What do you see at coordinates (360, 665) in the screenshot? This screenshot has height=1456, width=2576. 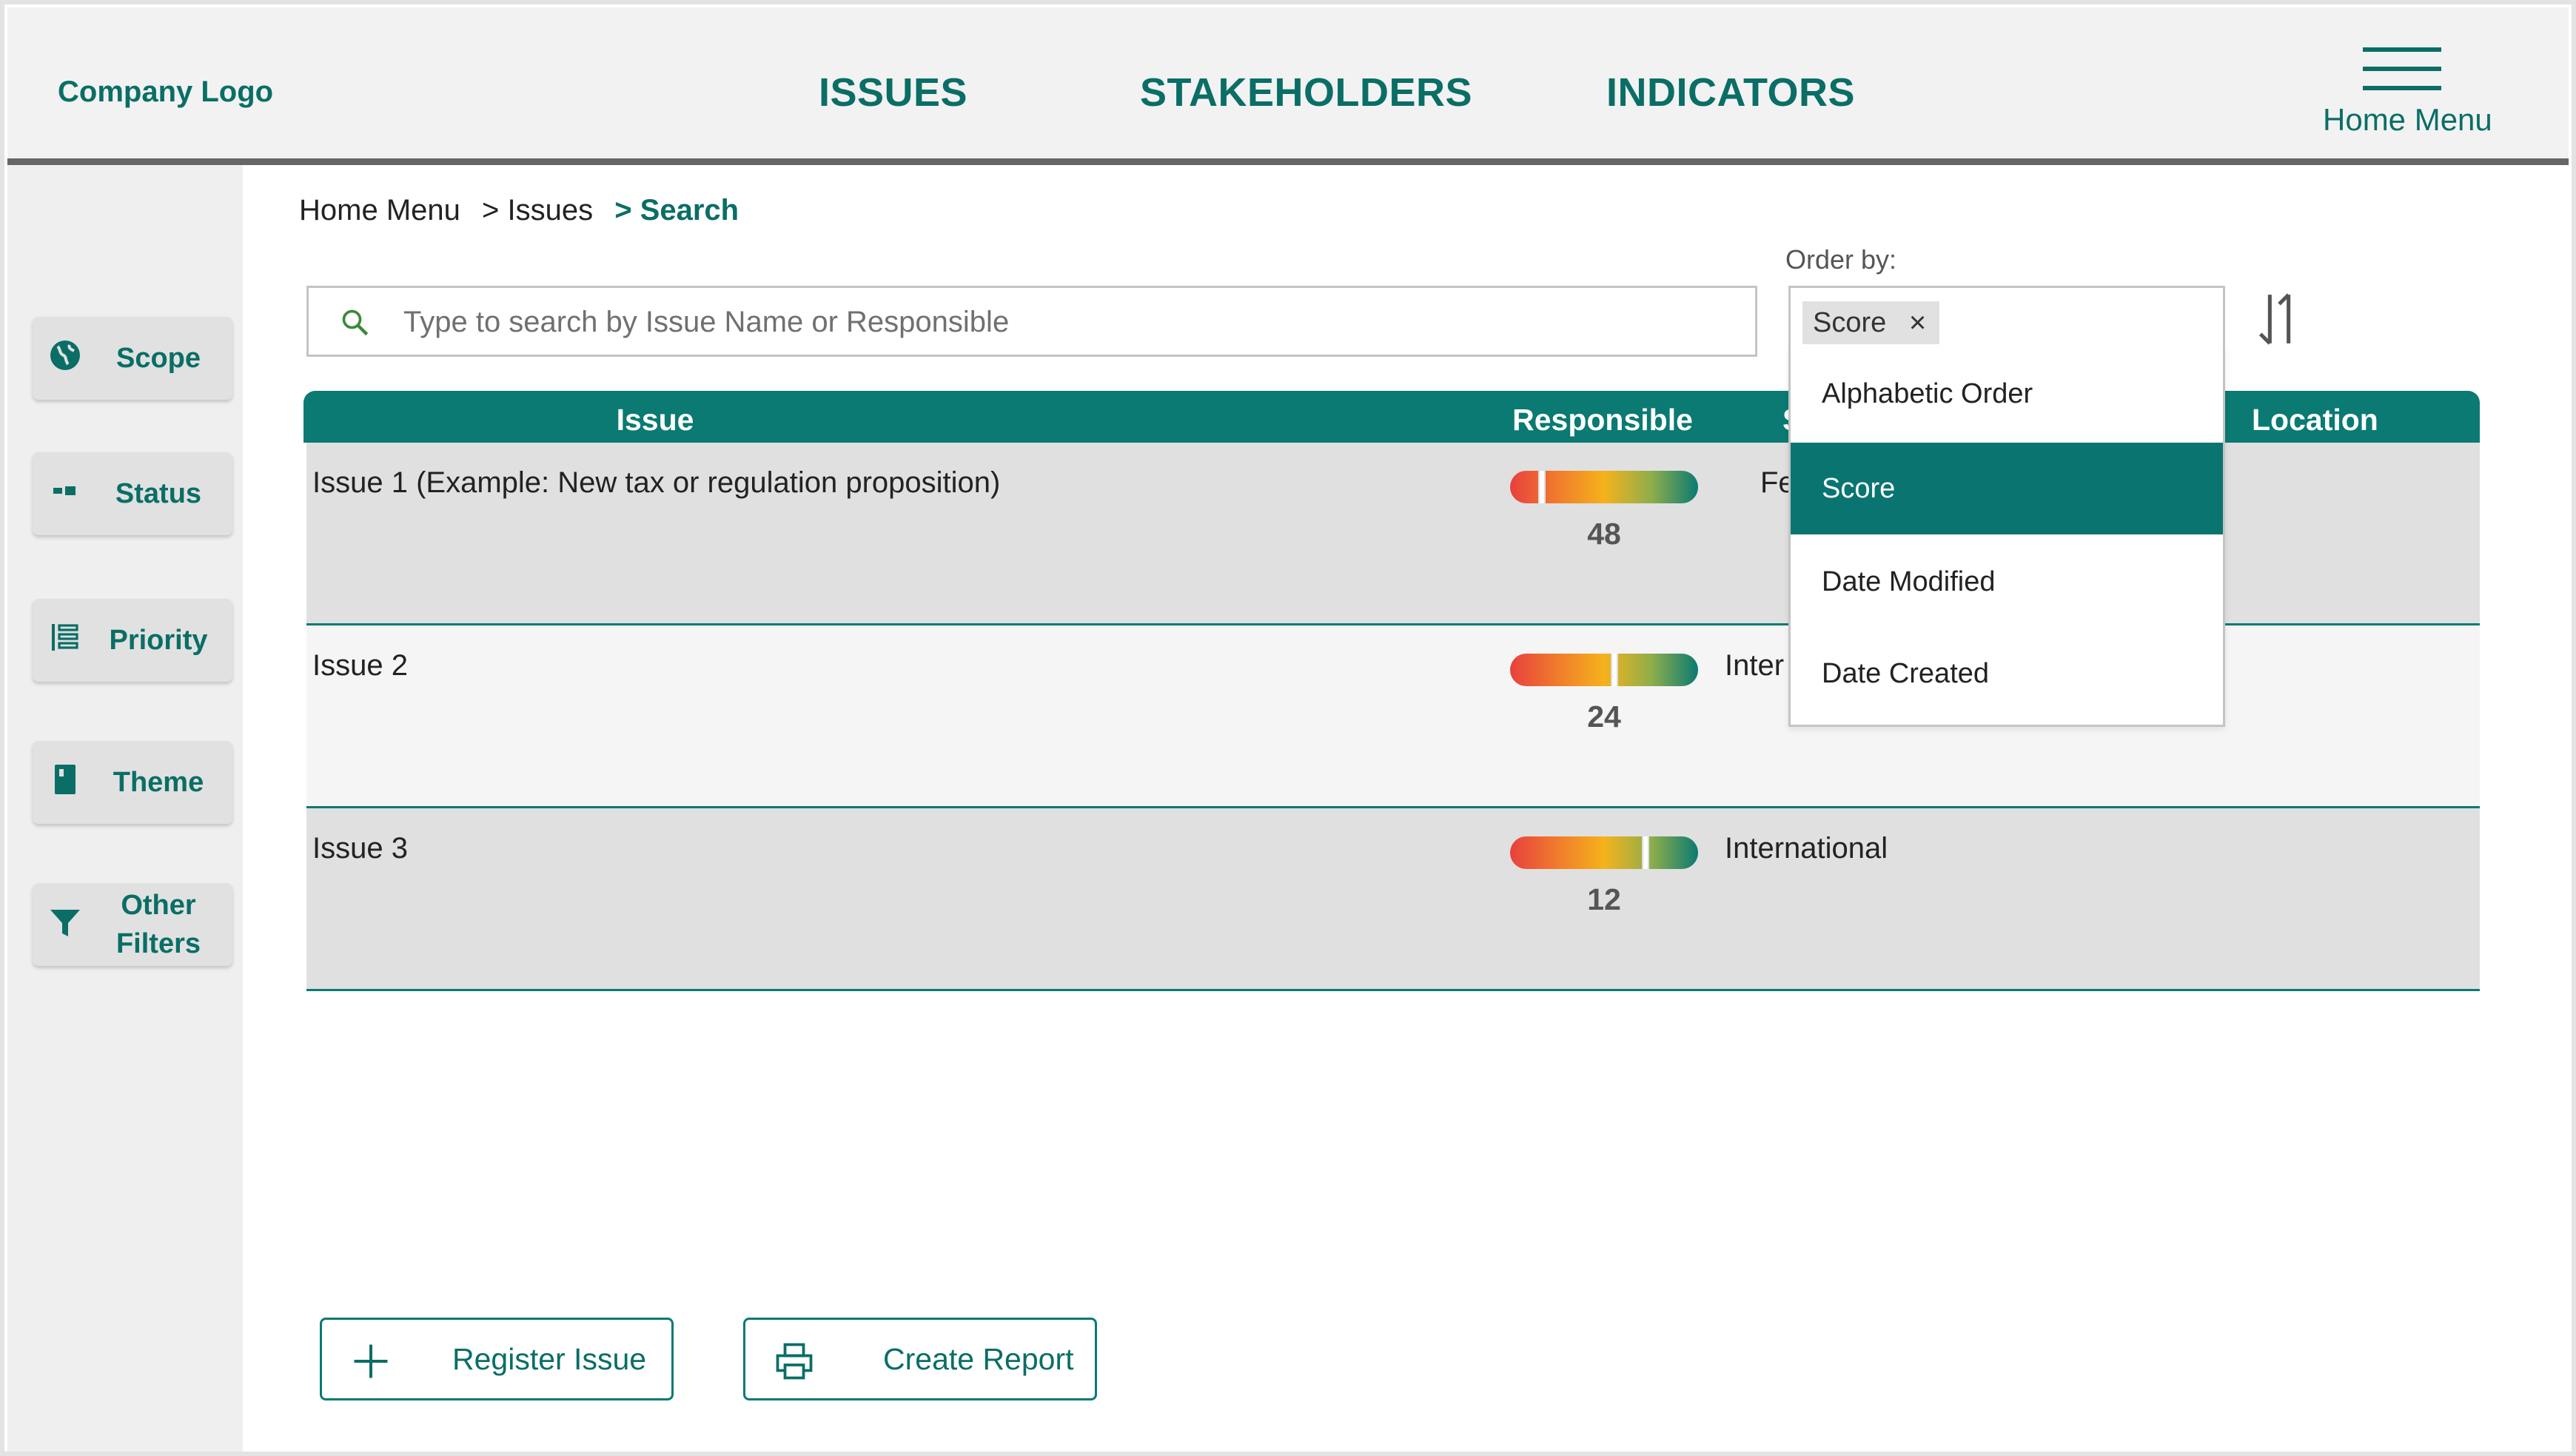 I see `issue-name: Issue 2` at bounding box center [360, 665].